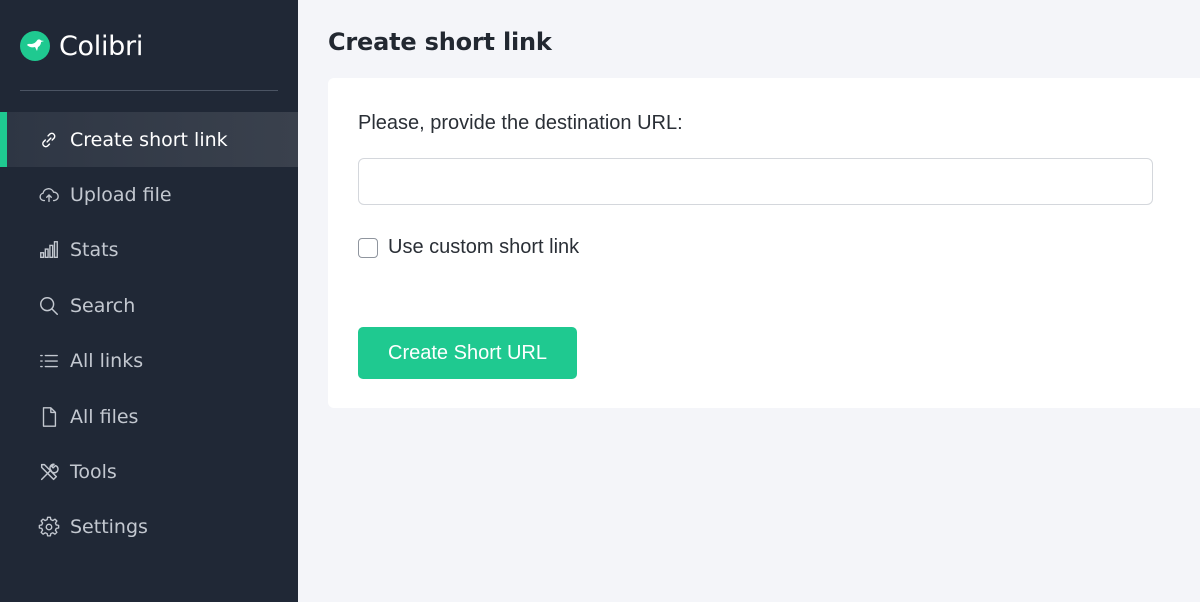 The image size is (1200, 602). Describe the element at coordinates (35, 46) in the screenshot. I see `hummingbird-icon` at that location.